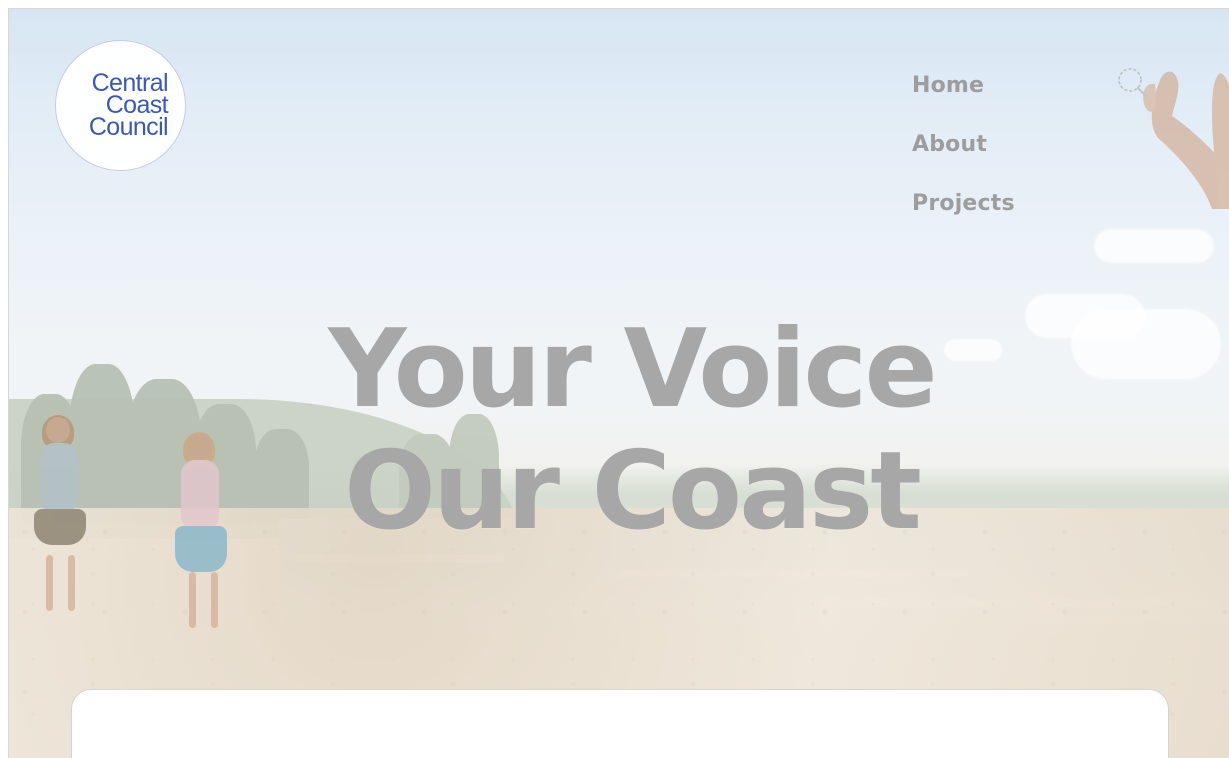  I want to click on council-logo: Central Coast Council, so click(120, 105).